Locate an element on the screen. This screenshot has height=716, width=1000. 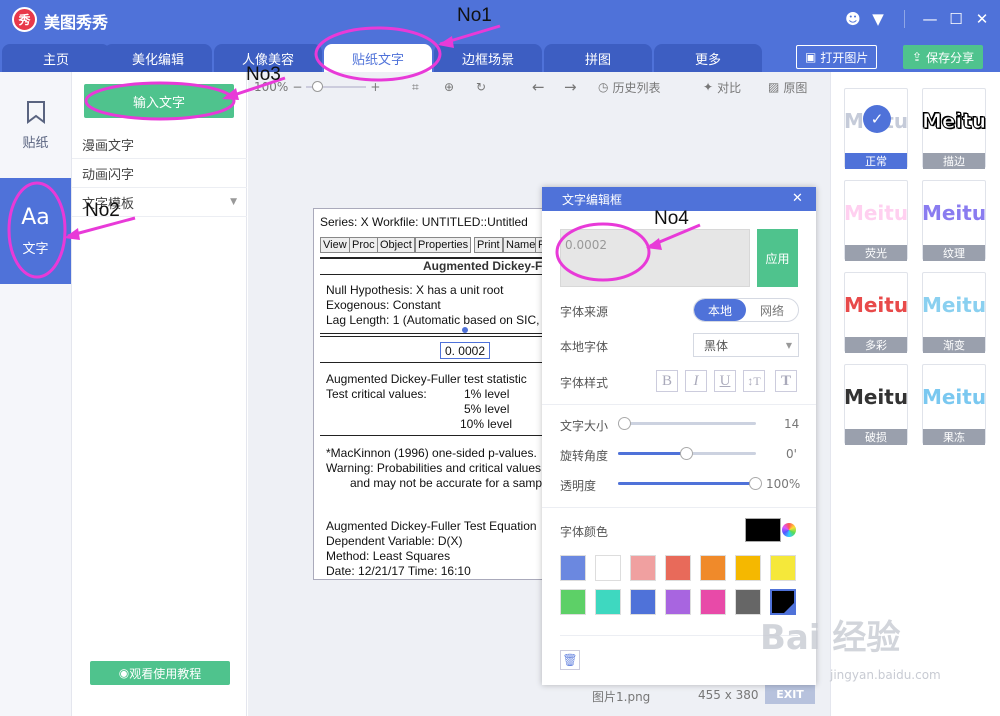
rotate-icon: ↻ is located at coordinates (481, 87).